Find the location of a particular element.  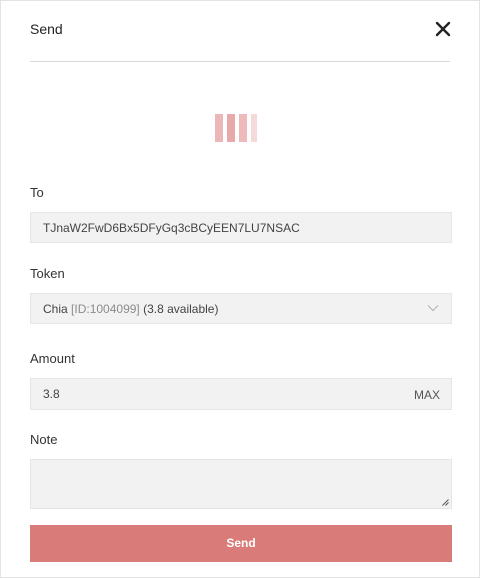

close-button is located at coordinates (443, 29).